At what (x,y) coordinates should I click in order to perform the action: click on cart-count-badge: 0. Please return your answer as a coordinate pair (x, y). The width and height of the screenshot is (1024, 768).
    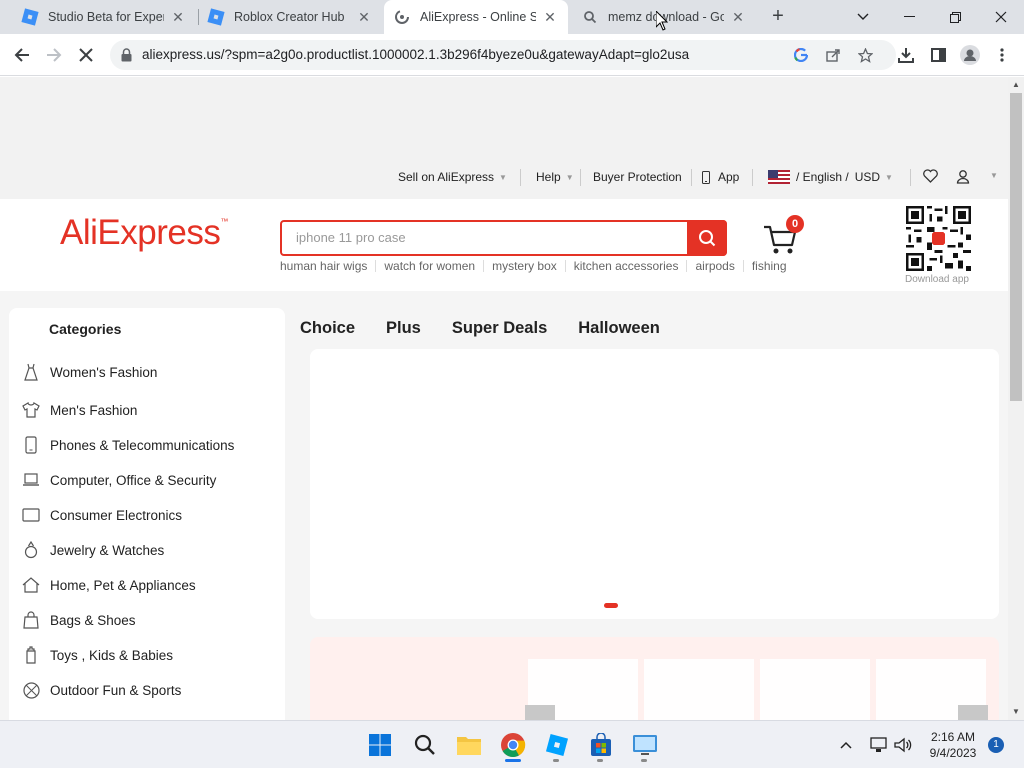
    Looking at the image, I should click on (795, 224).